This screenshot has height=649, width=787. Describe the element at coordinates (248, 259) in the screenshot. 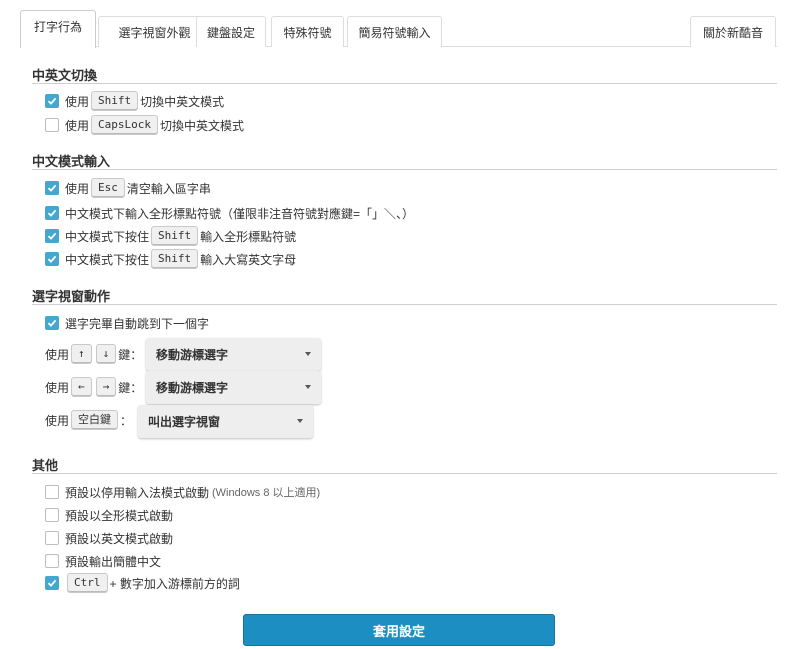

I see `option-label-post: 輸入大寫英文字母` at that location.